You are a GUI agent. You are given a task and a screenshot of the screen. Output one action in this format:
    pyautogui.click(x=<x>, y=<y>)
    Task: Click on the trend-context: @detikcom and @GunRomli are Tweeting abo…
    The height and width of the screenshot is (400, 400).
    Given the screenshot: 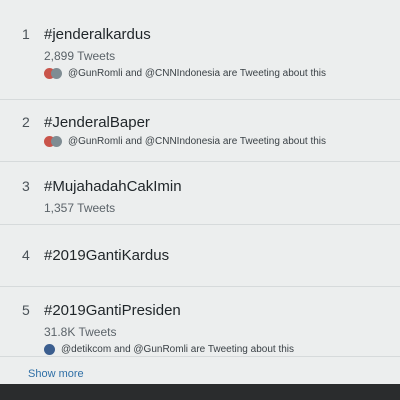 What is the action you would take?
    pyautogui.click(x=222, y=349)
    